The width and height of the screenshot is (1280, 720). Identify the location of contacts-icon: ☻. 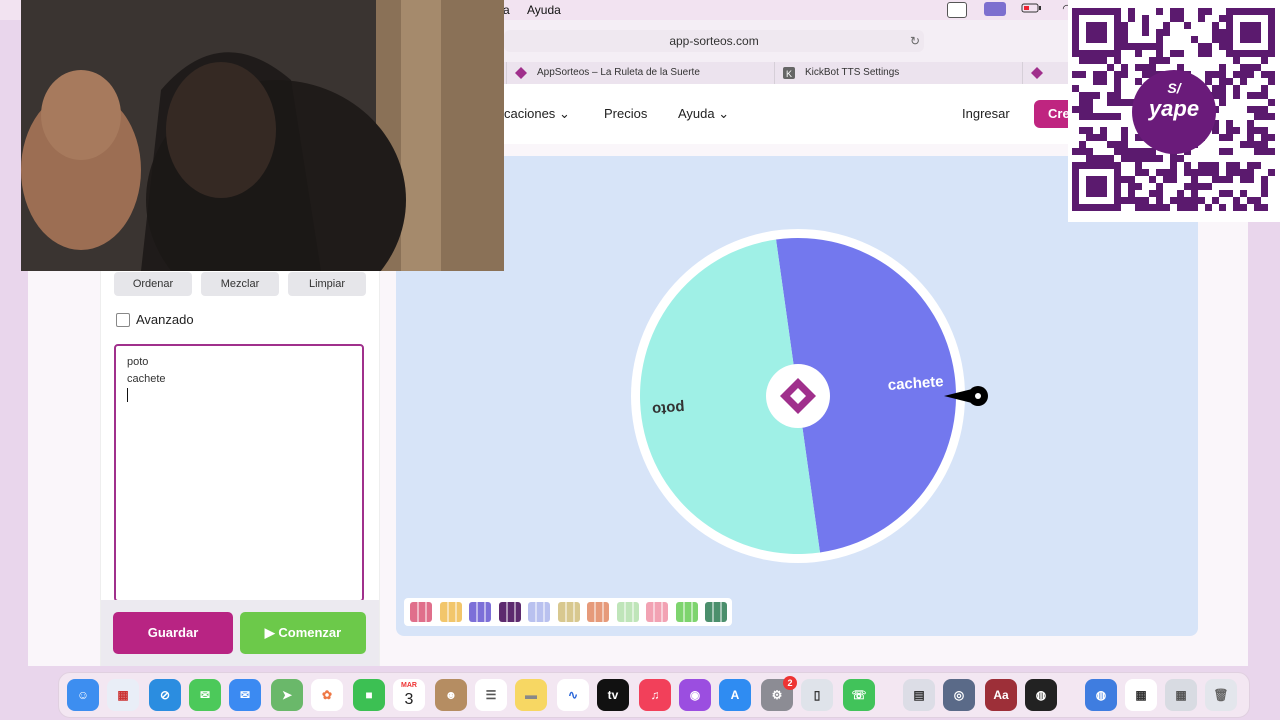
(451, 695).